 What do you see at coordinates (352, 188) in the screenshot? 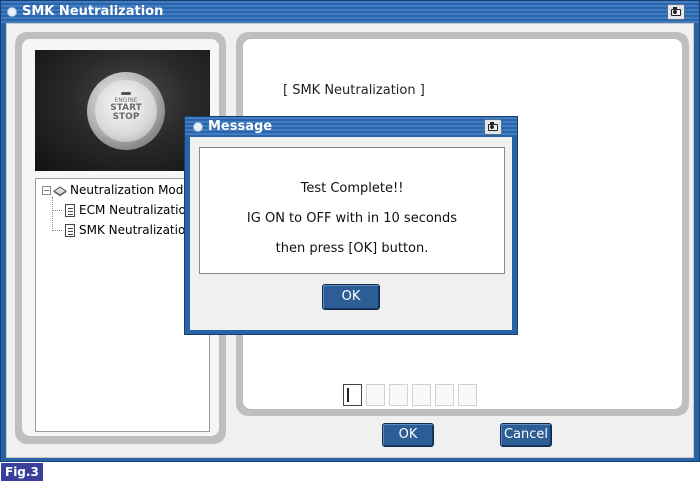
I see `message-line-1: Test Complete!!` at bounding box center [352, 188].